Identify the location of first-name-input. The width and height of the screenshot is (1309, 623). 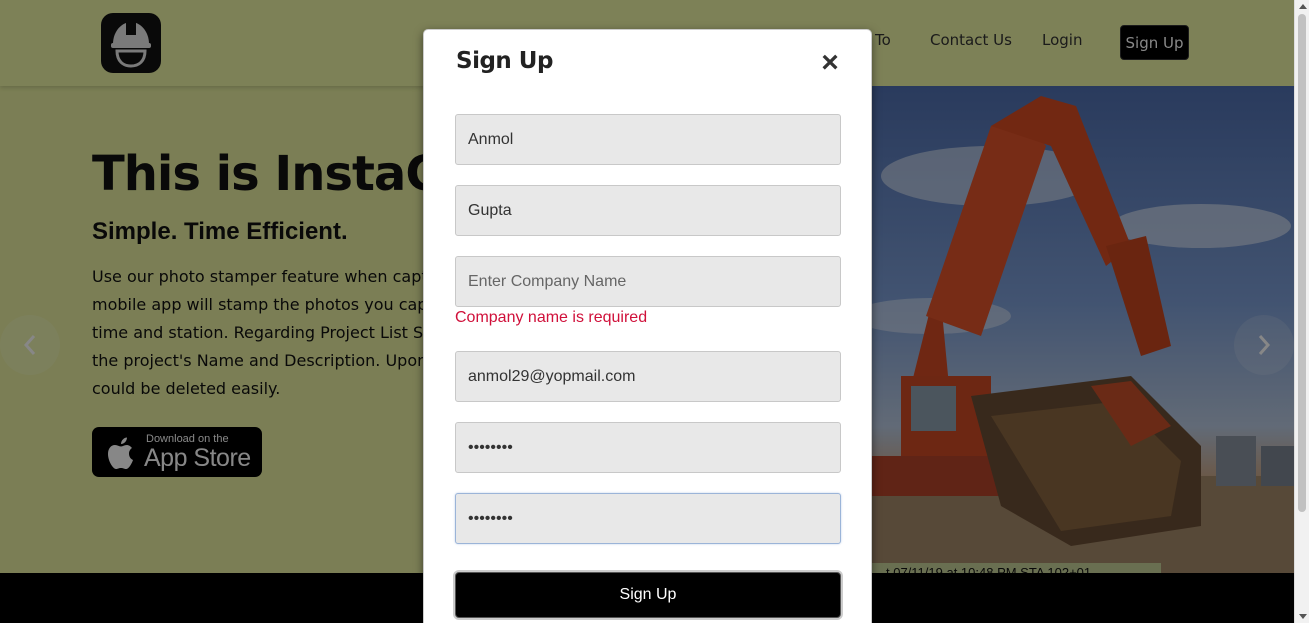
(648, 139).